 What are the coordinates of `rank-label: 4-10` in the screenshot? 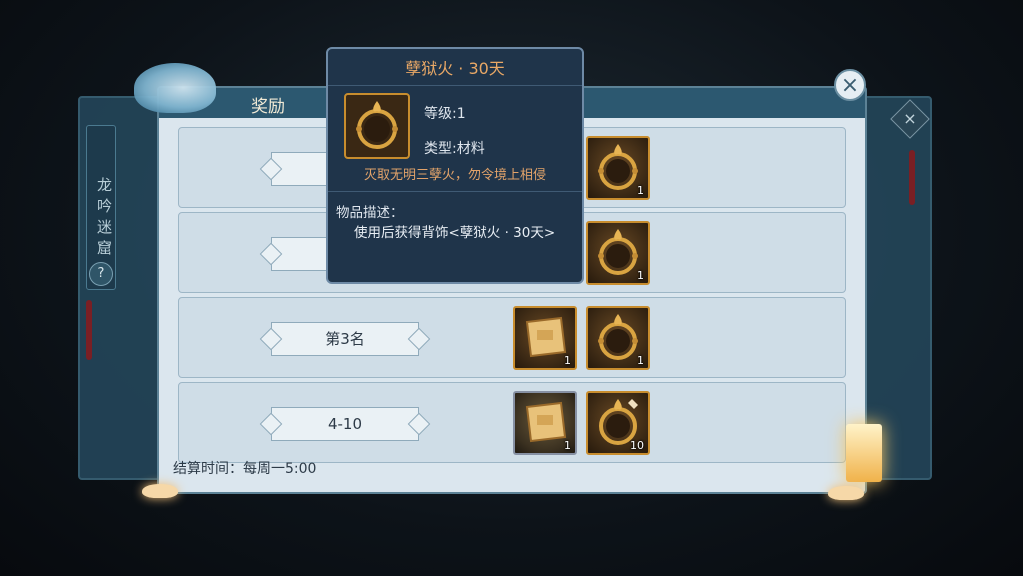 It's located at (345, 424).